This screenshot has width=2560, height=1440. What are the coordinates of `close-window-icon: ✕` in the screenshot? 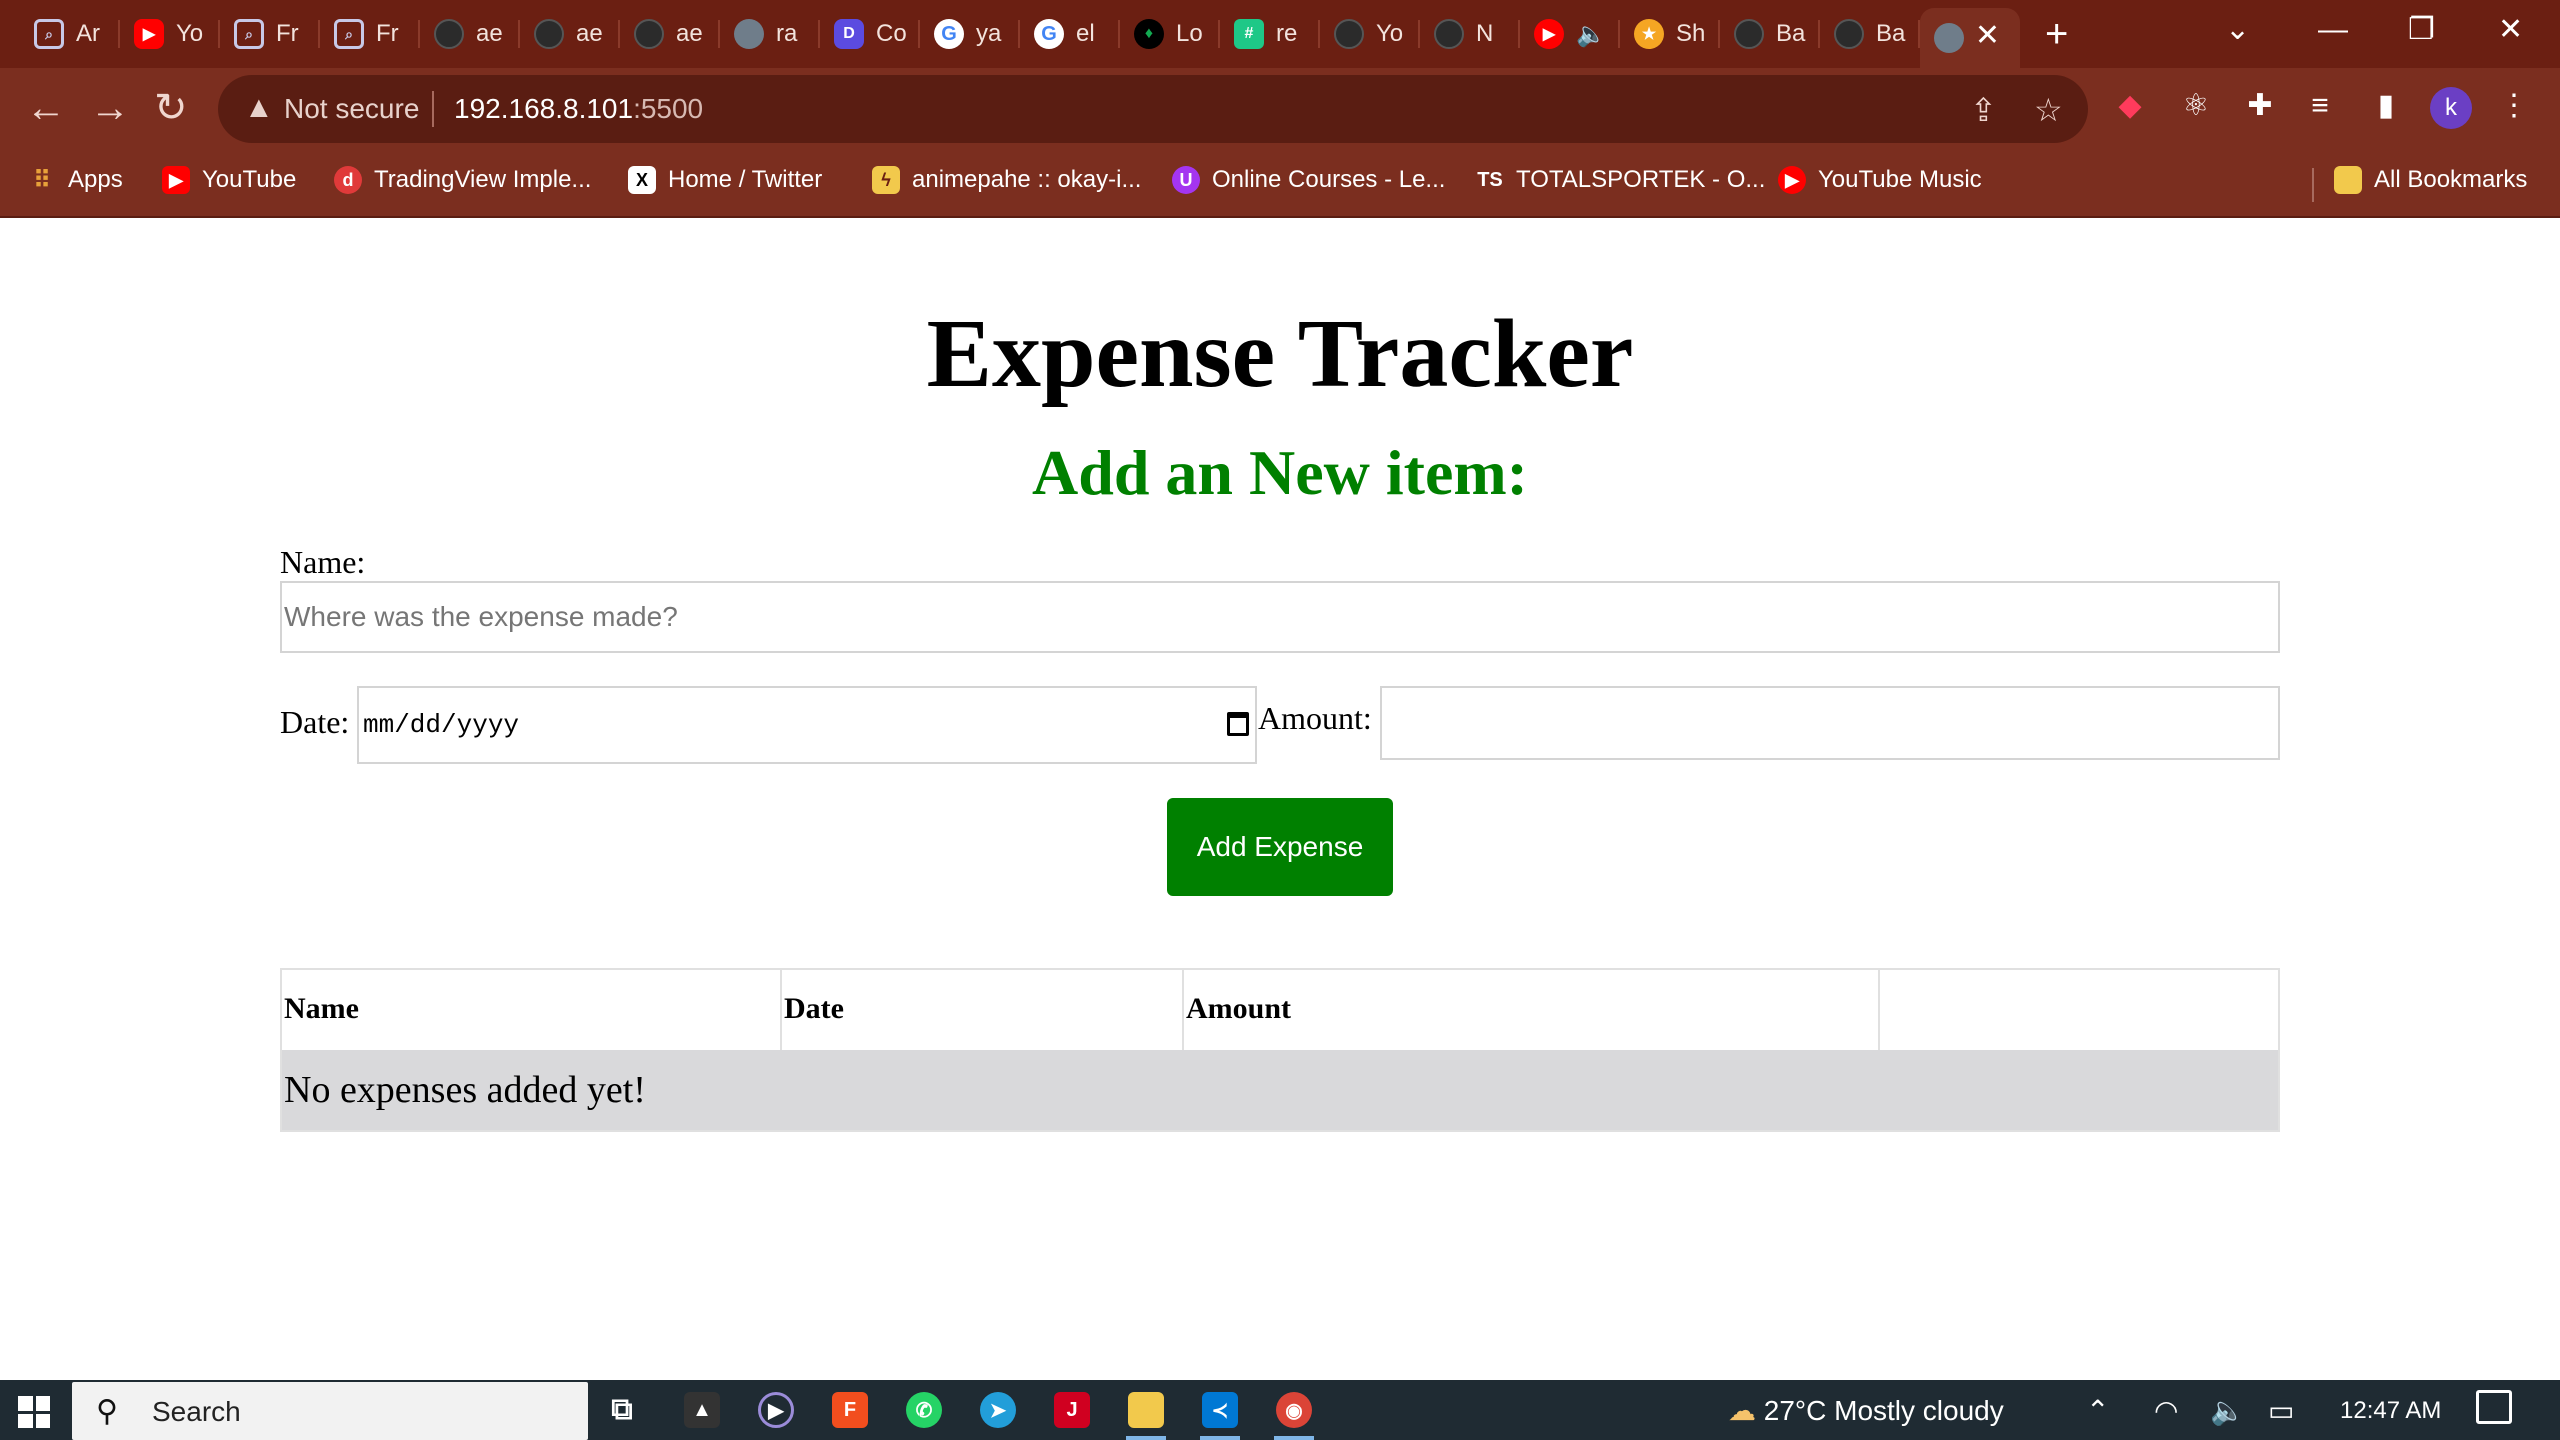 It's located at (2510, 30).